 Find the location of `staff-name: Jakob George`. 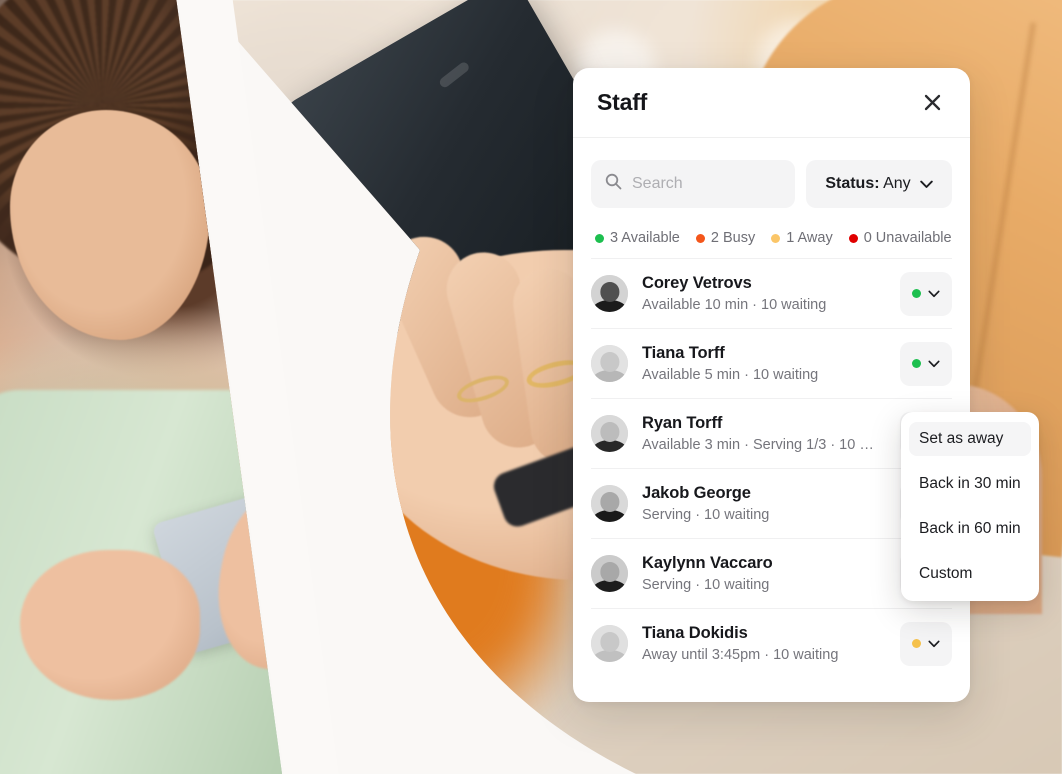

staff-name: Jakob George is located at coordinates (696, 493).